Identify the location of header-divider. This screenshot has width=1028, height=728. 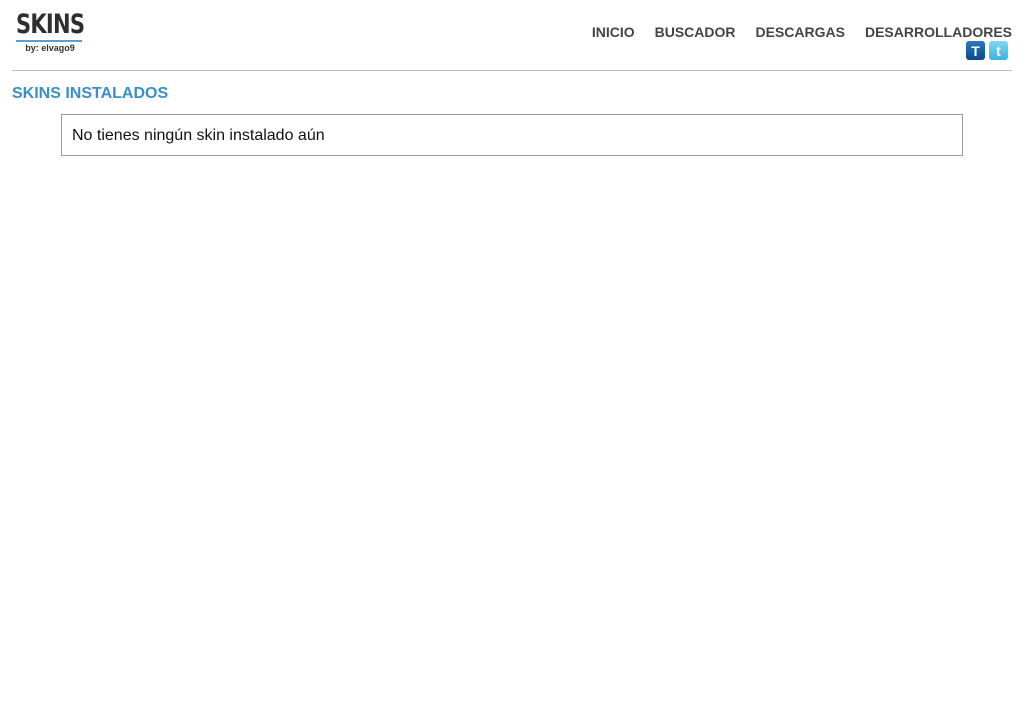
(512, 70).